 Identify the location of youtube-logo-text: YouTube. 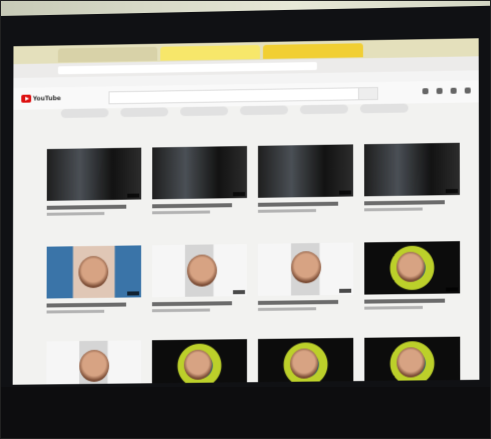
(46, 98).